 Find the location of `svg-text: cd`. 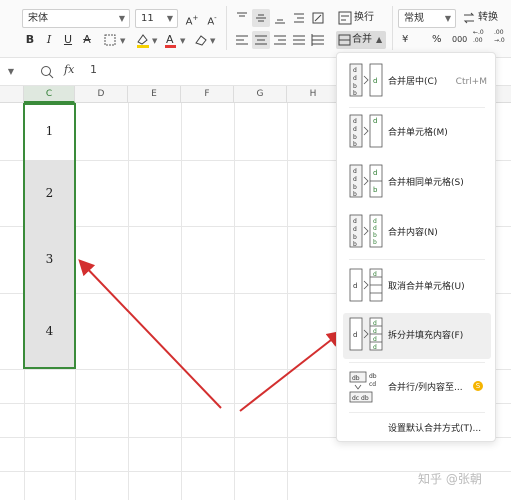

svg-text: cd is located at coordinates (372, 384).